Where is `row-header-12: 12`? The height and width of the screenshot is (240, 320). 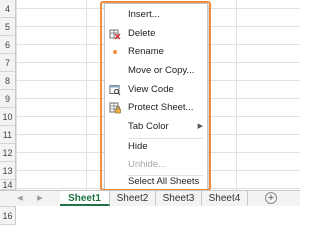
row-header-12: 12 is located at coordinates (8, 153).